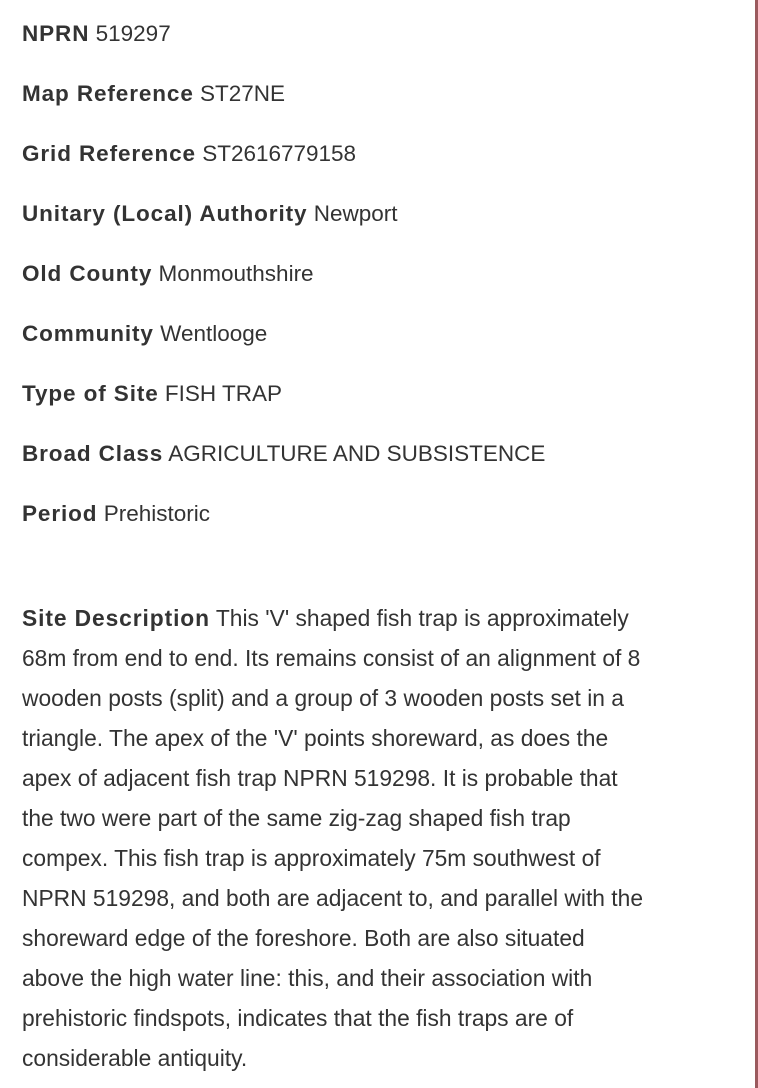 The width and height of the screenshot is (758, 1088). Describe the element at coordinates (223, 393) in the screenshot. I see `field-value: FISH TRAP` at that location.